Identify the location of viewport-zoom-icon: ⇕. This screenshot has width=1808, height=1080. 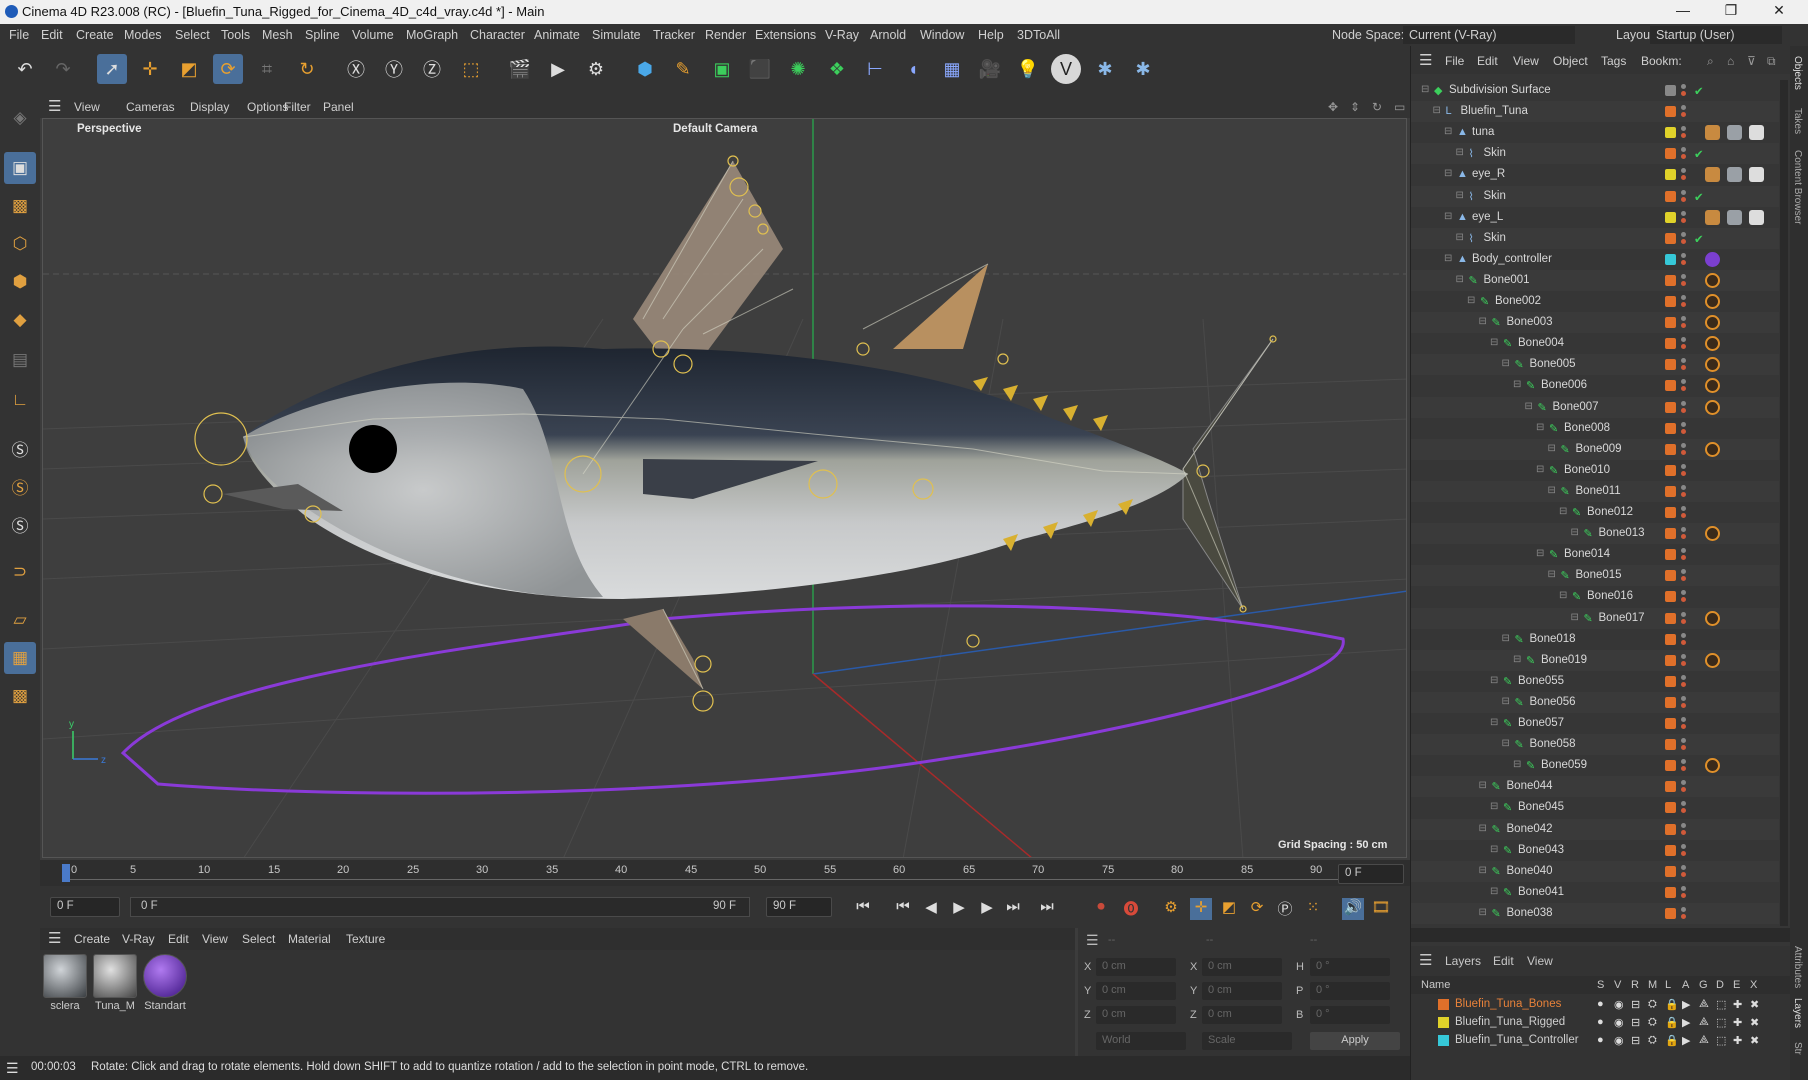
(1355, 107).